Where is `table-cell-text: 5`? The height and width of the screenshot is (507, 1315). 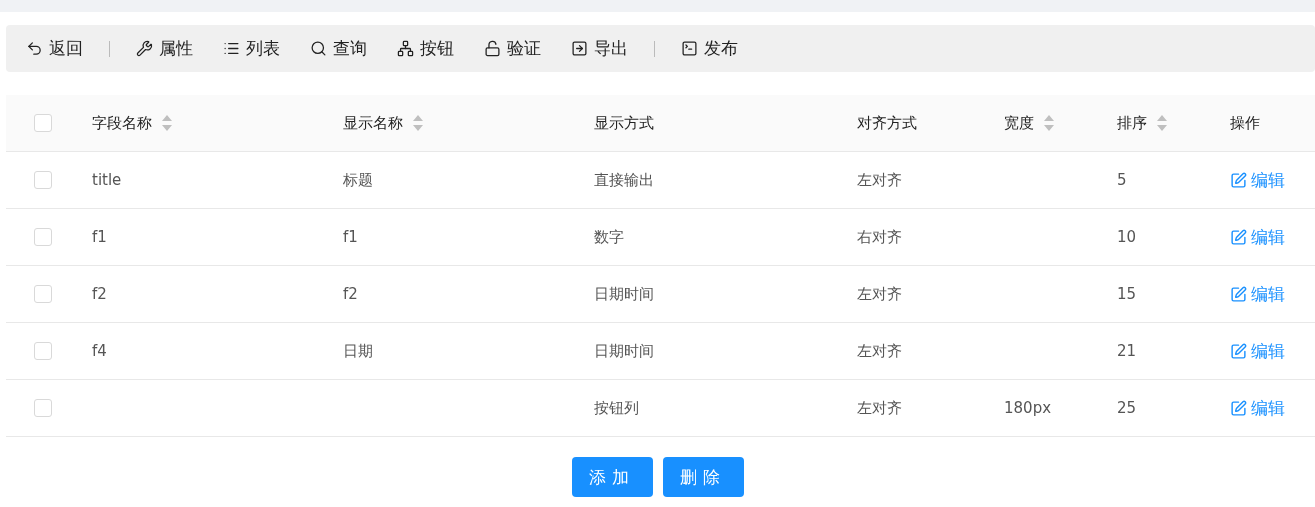
table-cell-text: 5 is located at coordinates (1122, 180).